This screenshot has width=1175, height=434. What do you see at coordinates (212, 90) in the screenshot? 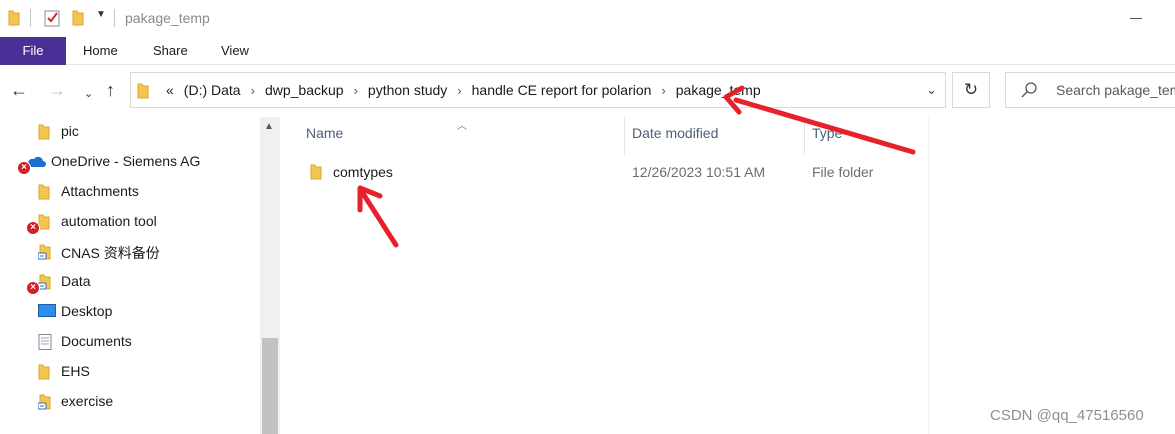
I see `breadcrumb-item-drive: (D:) Data` at bounding box center [212, 90].